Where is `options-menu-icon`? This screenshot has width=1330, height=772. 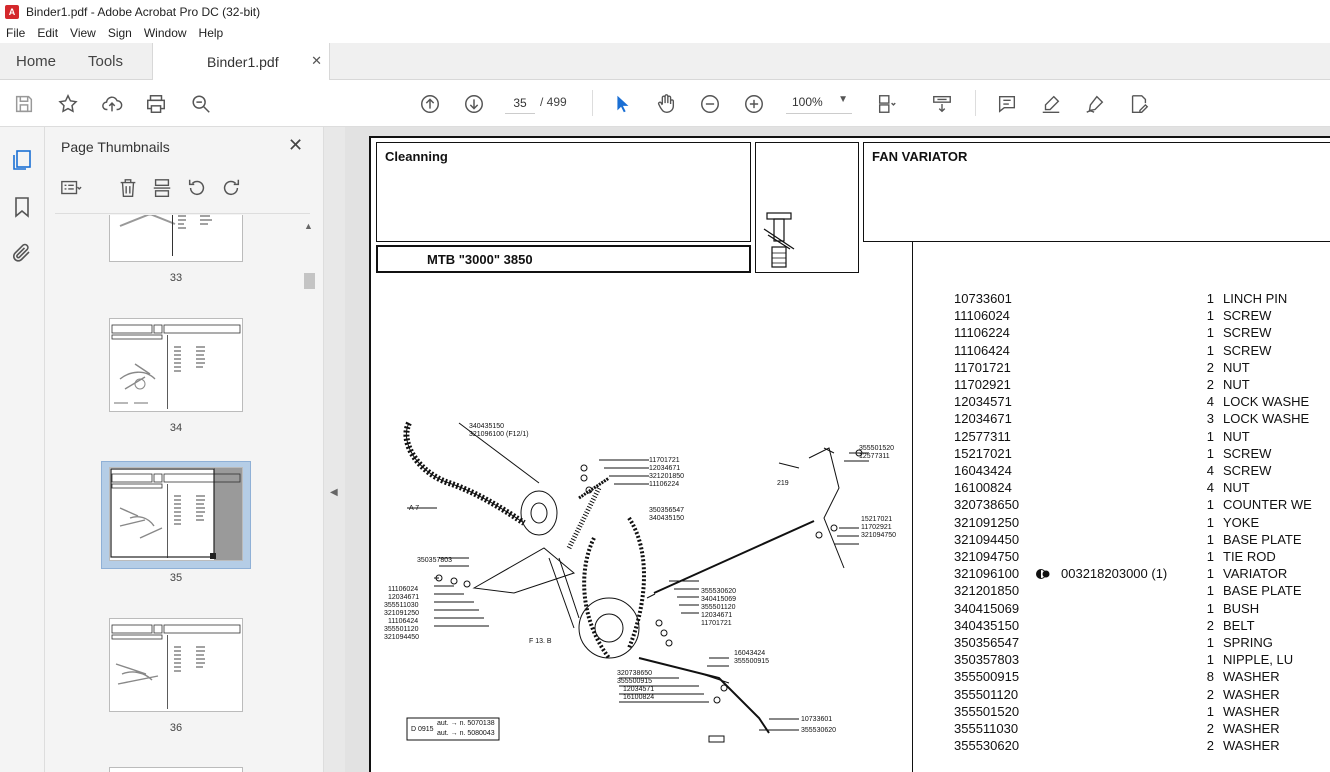 options-menu-icon is located at coordinates (72, 189).